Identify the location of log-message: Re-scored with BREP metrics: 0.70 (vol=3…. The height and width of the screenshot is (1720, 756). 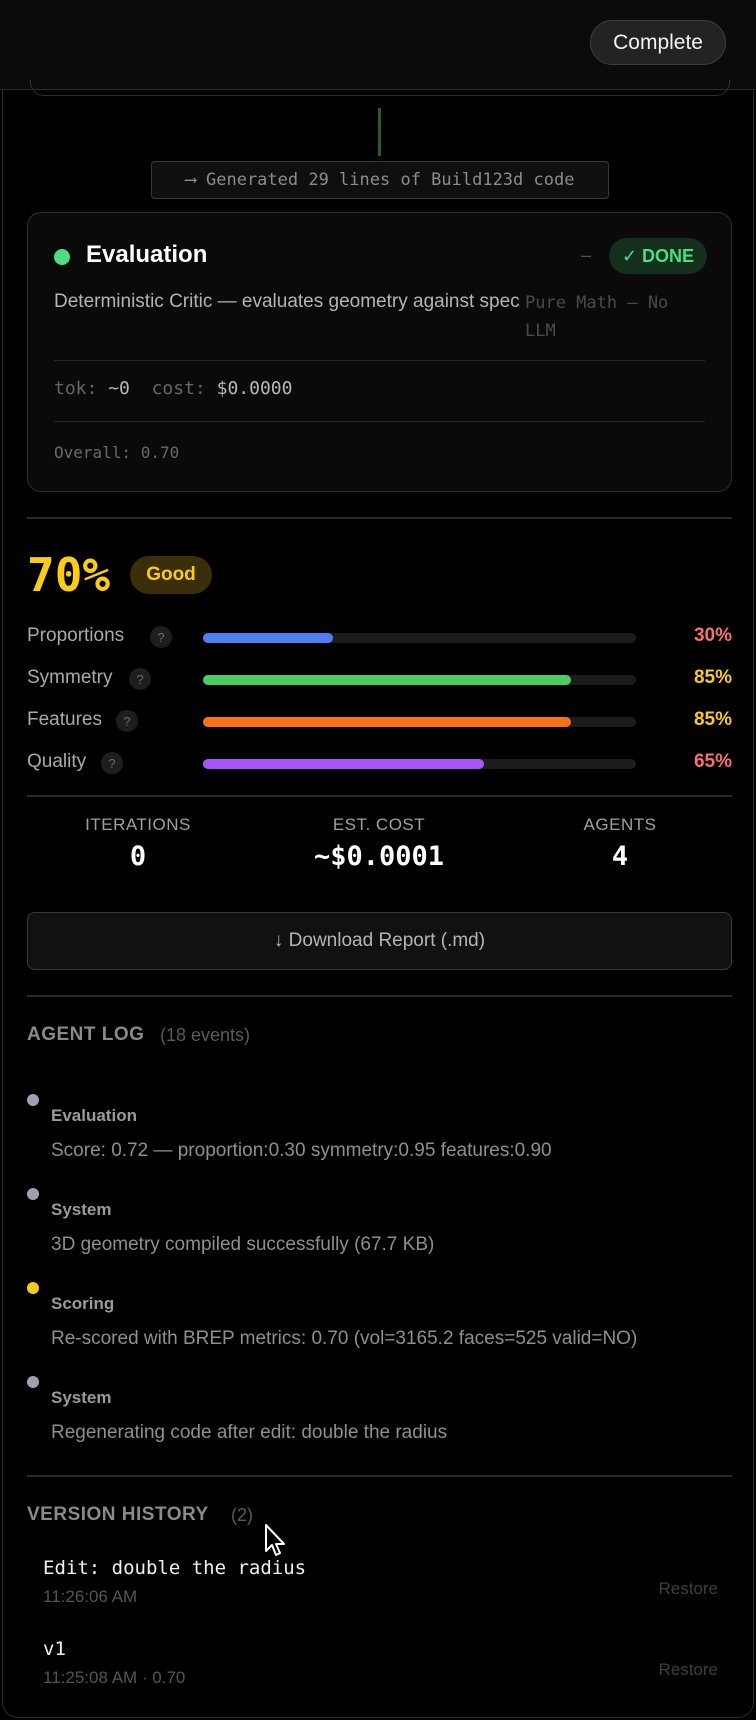
(344, 1338).